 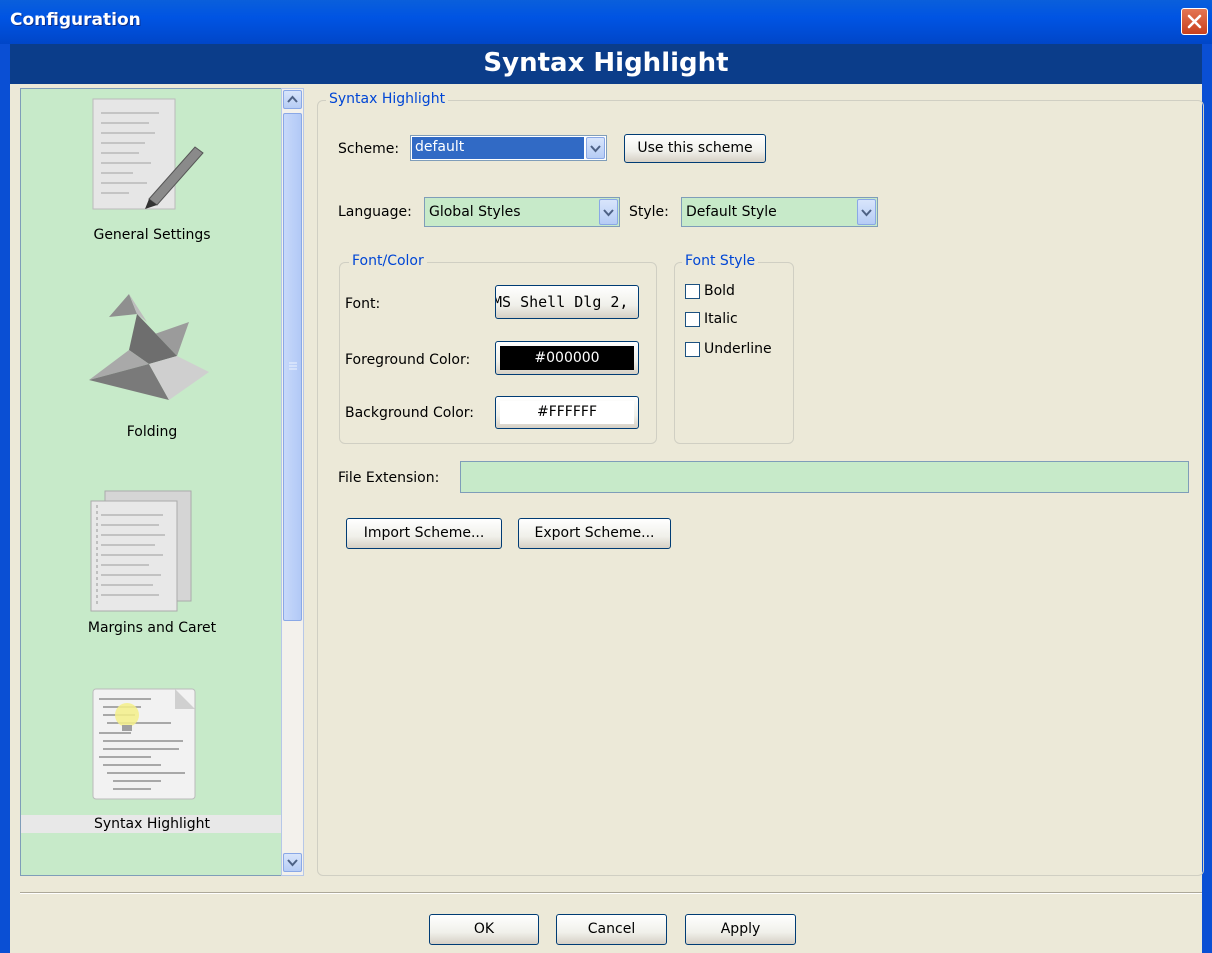 What do you see at coordinates (387, 99) in the screenshot?
I see `syntax-highlight-group-title: Syntax Highlight` at bounding box center [387, 99].